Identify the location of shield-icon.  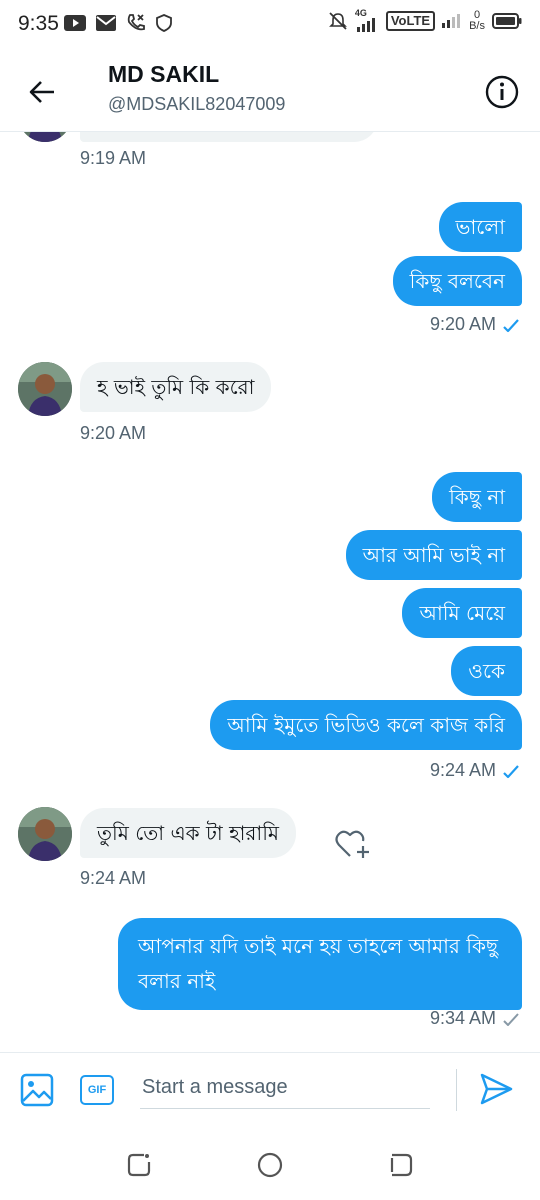
(164, 23).